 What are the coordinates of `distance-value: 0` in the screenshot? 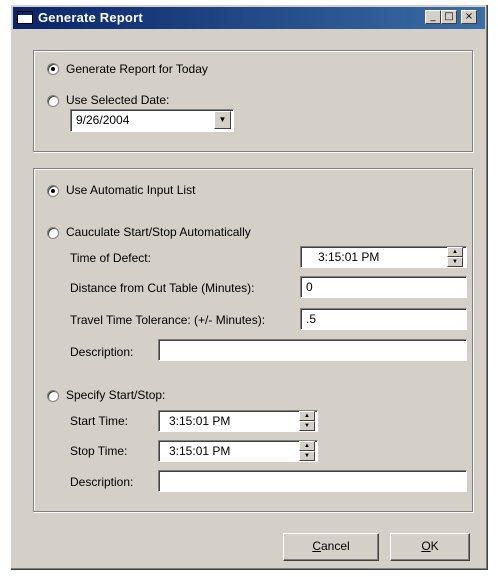 It's located at (309, 287).